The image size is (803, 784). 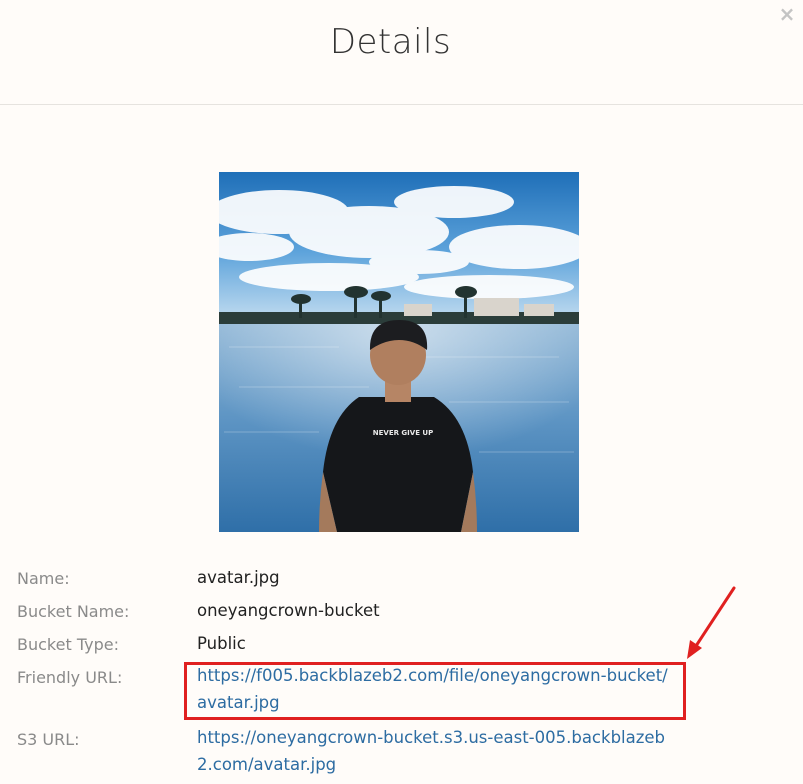 I want to click on close-icon: ×, so click(x=787, y=14).